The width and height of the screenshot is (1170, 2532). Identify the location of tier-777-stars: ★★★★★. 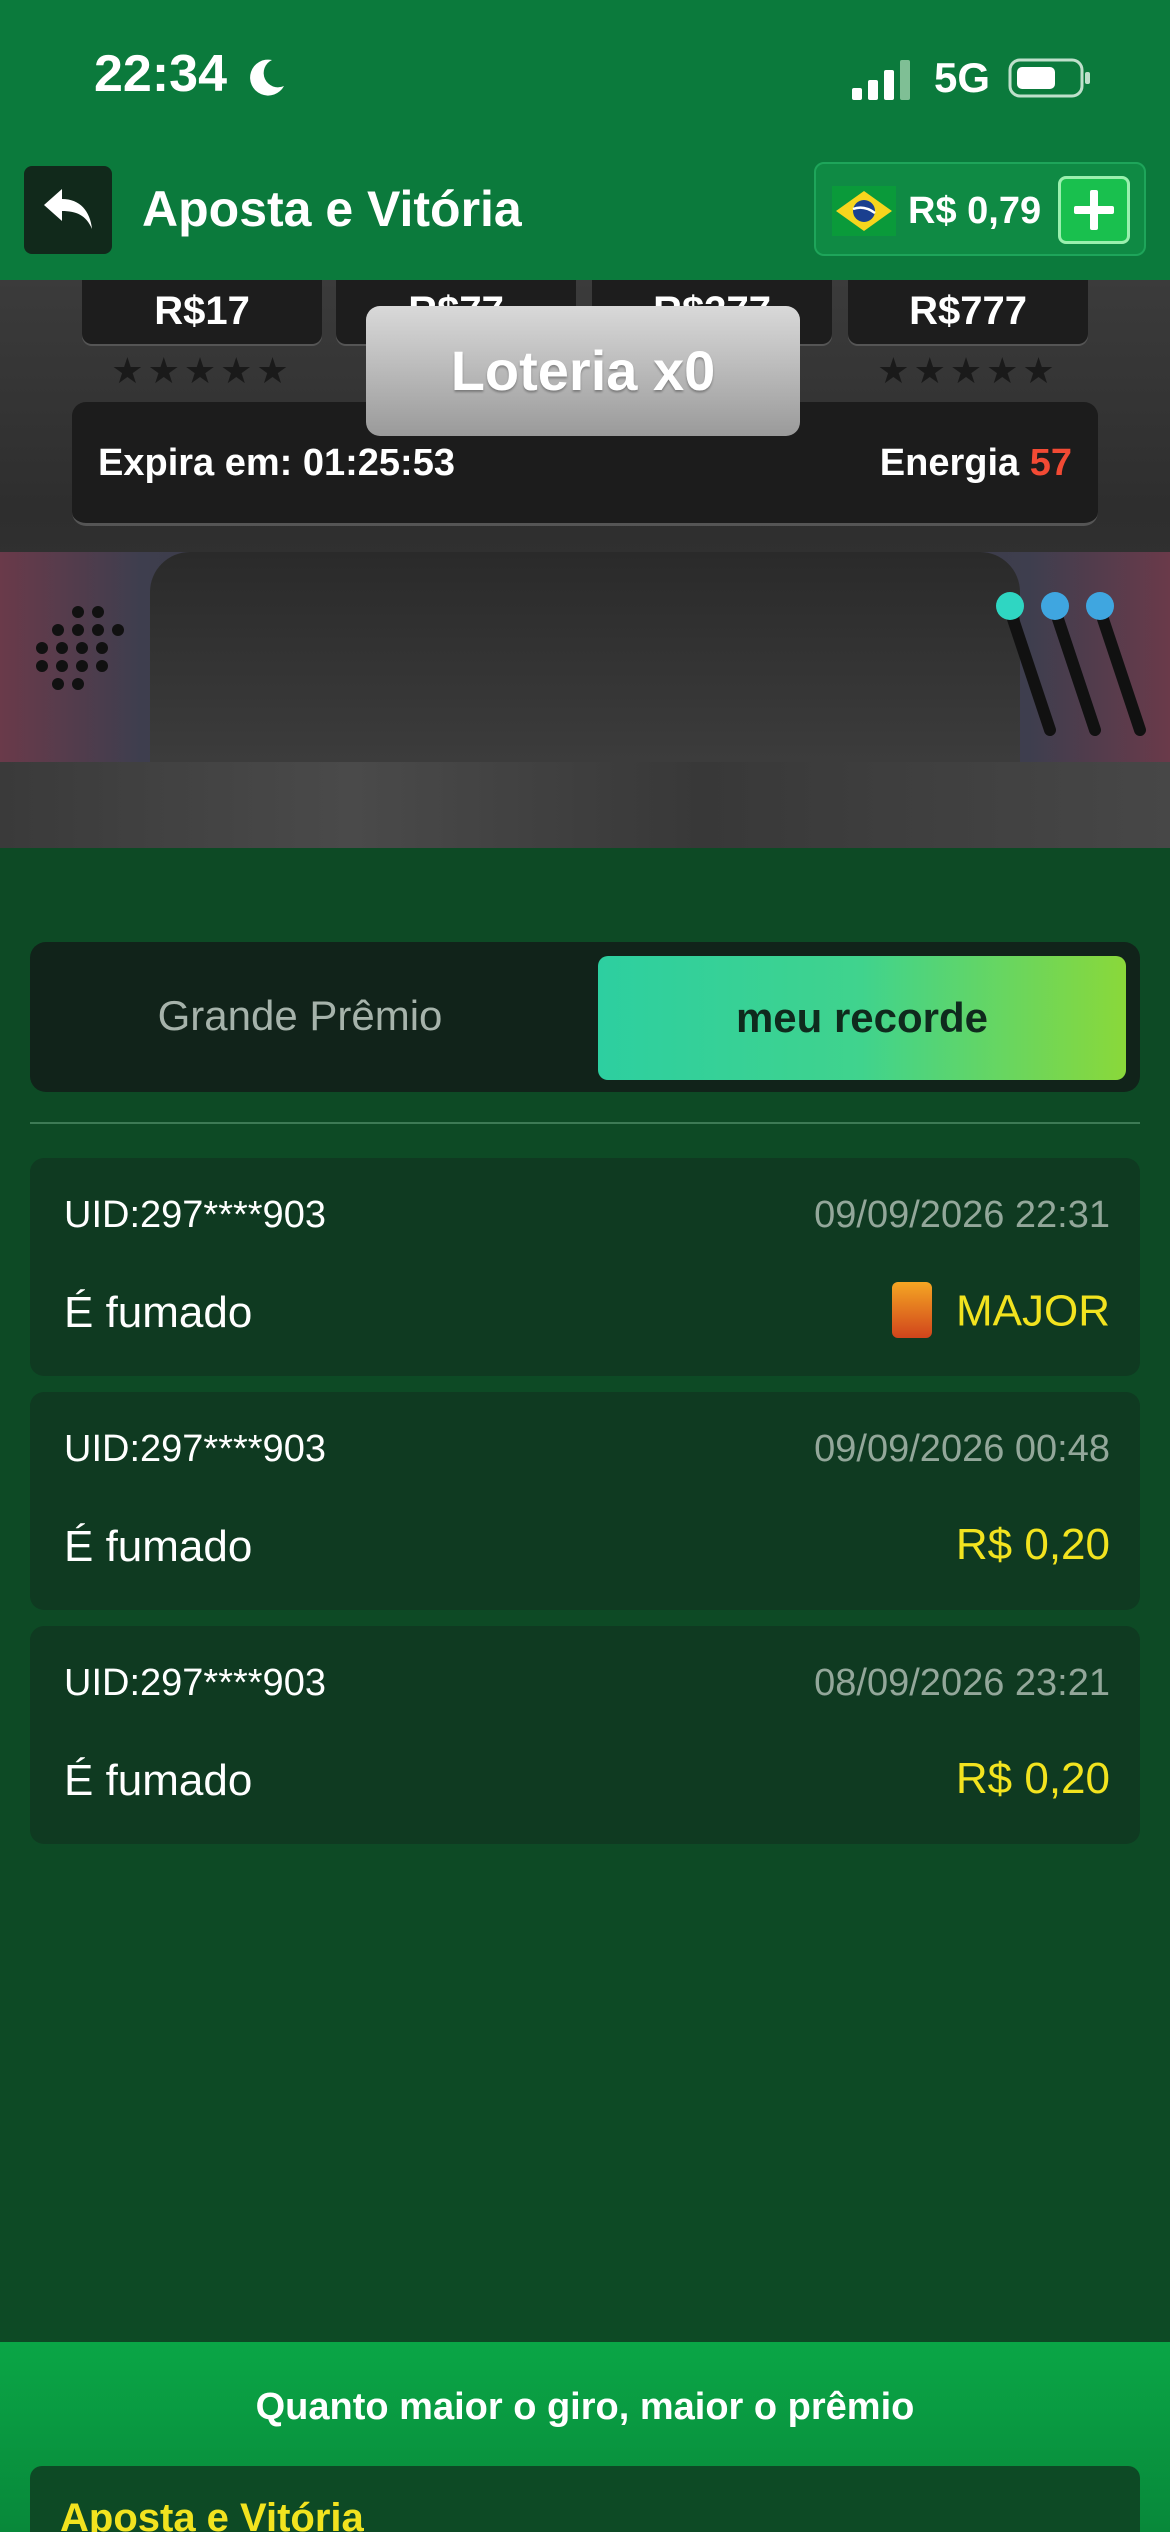
(968, 371).